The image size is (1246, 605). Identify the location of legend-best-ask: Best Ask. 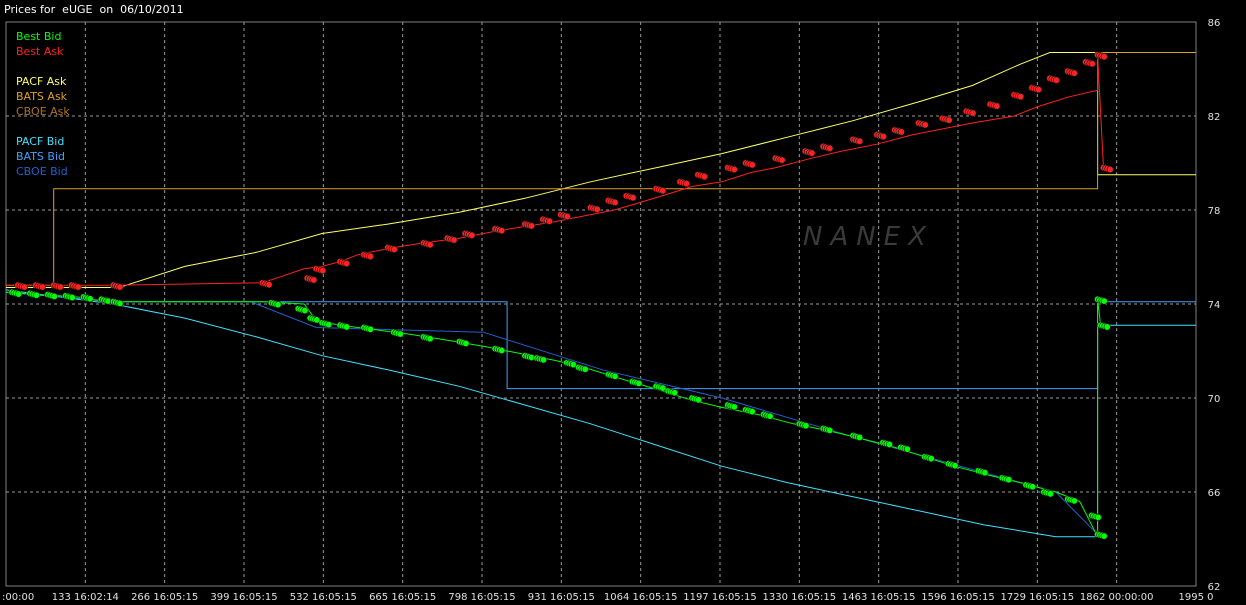
(40, 51).